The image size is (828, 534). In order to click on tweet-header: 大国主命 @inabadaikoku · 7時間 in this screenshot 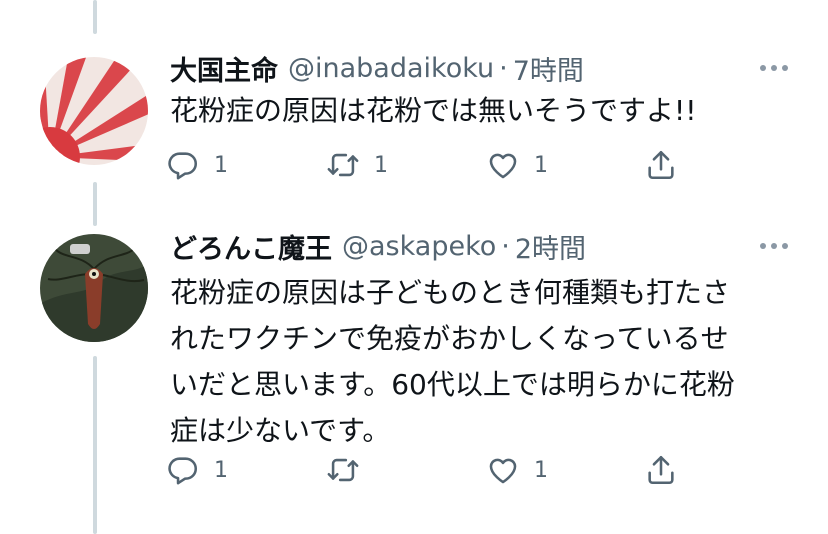, I will do `click(377, 68)`.